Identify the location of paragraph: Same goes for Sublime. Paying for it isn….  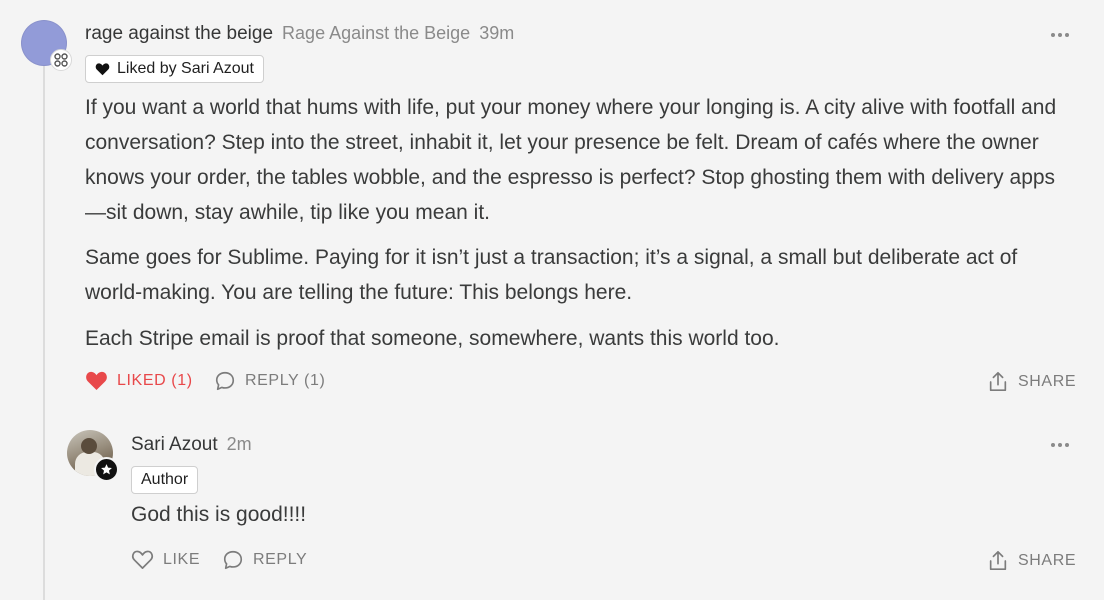
(551, 275).